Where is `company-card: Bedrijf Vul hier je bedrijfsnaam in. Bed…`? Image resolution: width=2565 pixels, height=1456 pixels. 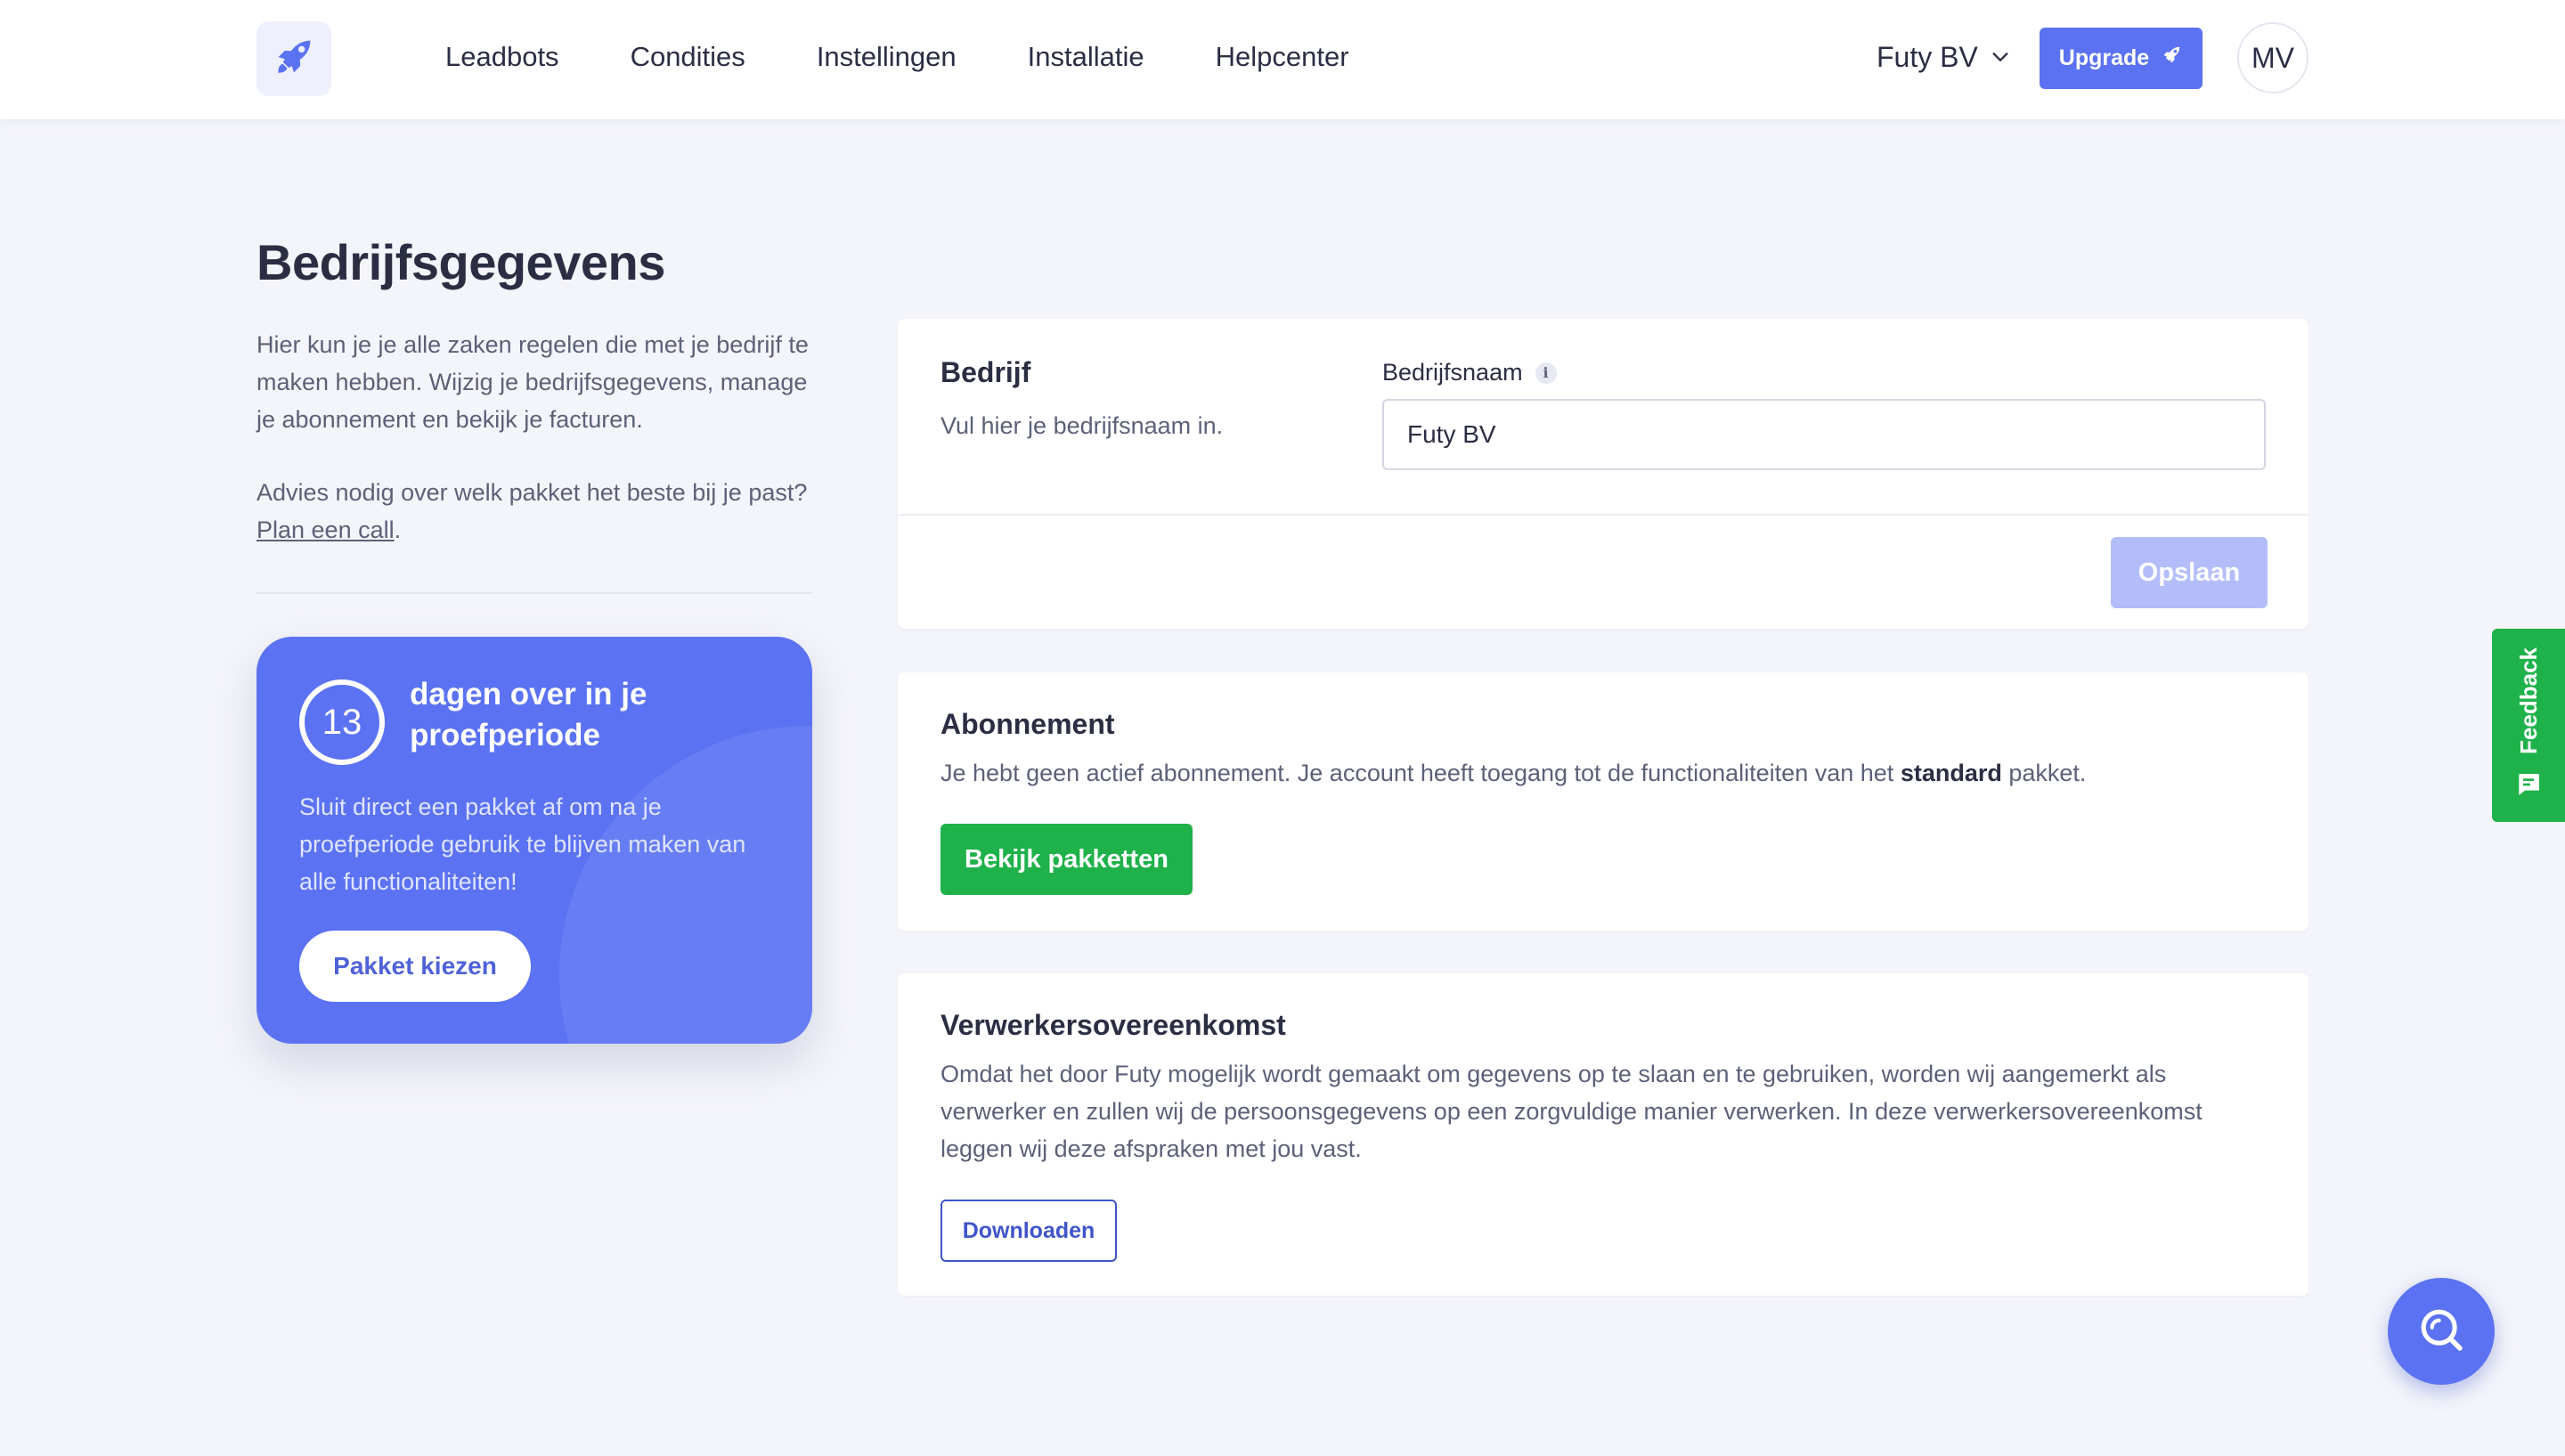 company-card: Bedrijf Vul hier je bedrijfsnaam in. Bed… is located at coordinates (1603, 474).